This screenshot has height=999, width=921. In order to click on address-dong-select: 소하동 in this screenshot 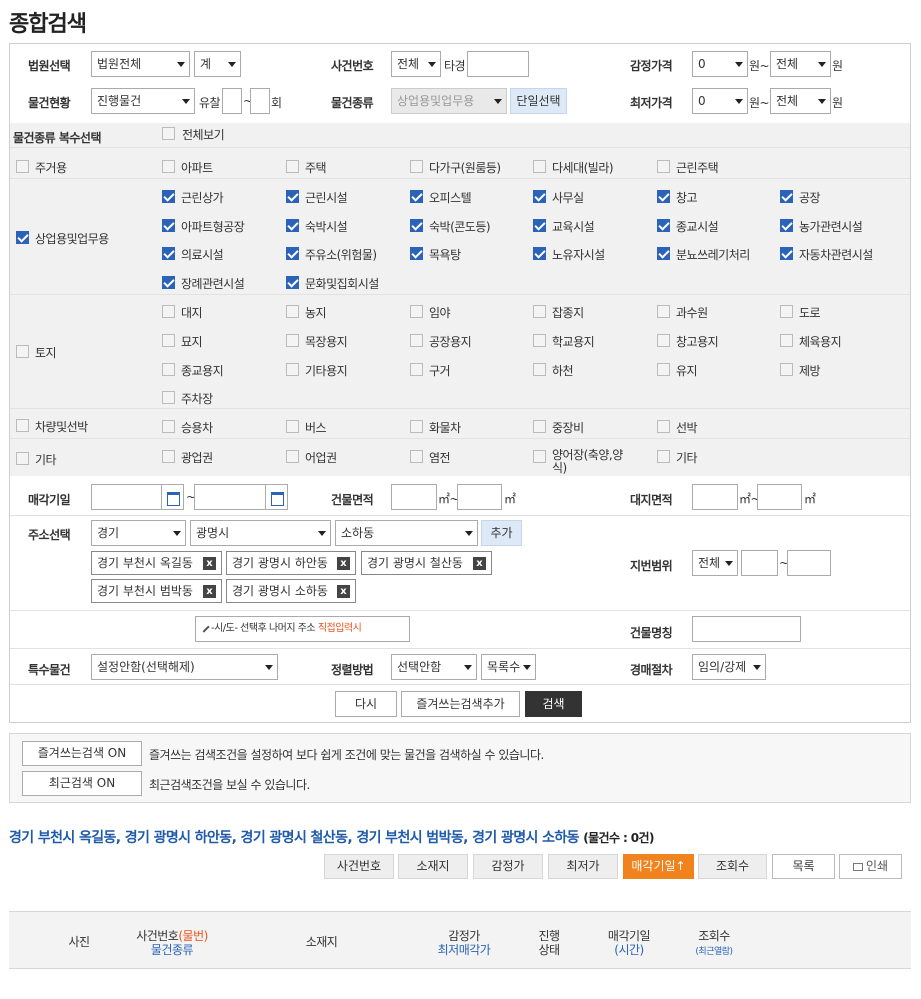, I will do `click(406, 533)`.